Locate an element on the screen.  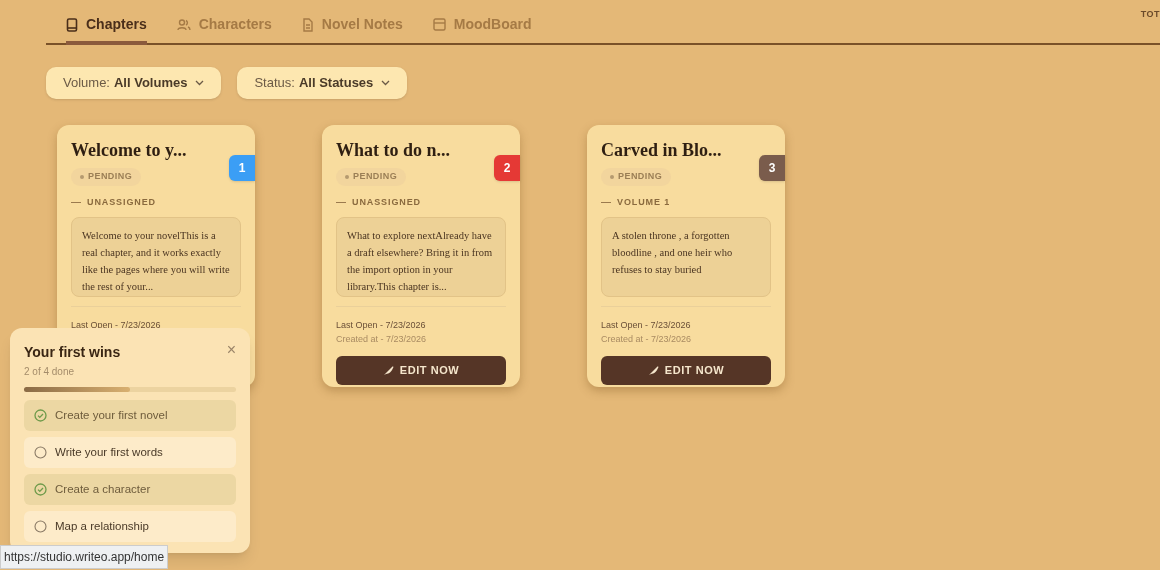
progress-text: 2 of 4 done is located at coordinates (50, 372).